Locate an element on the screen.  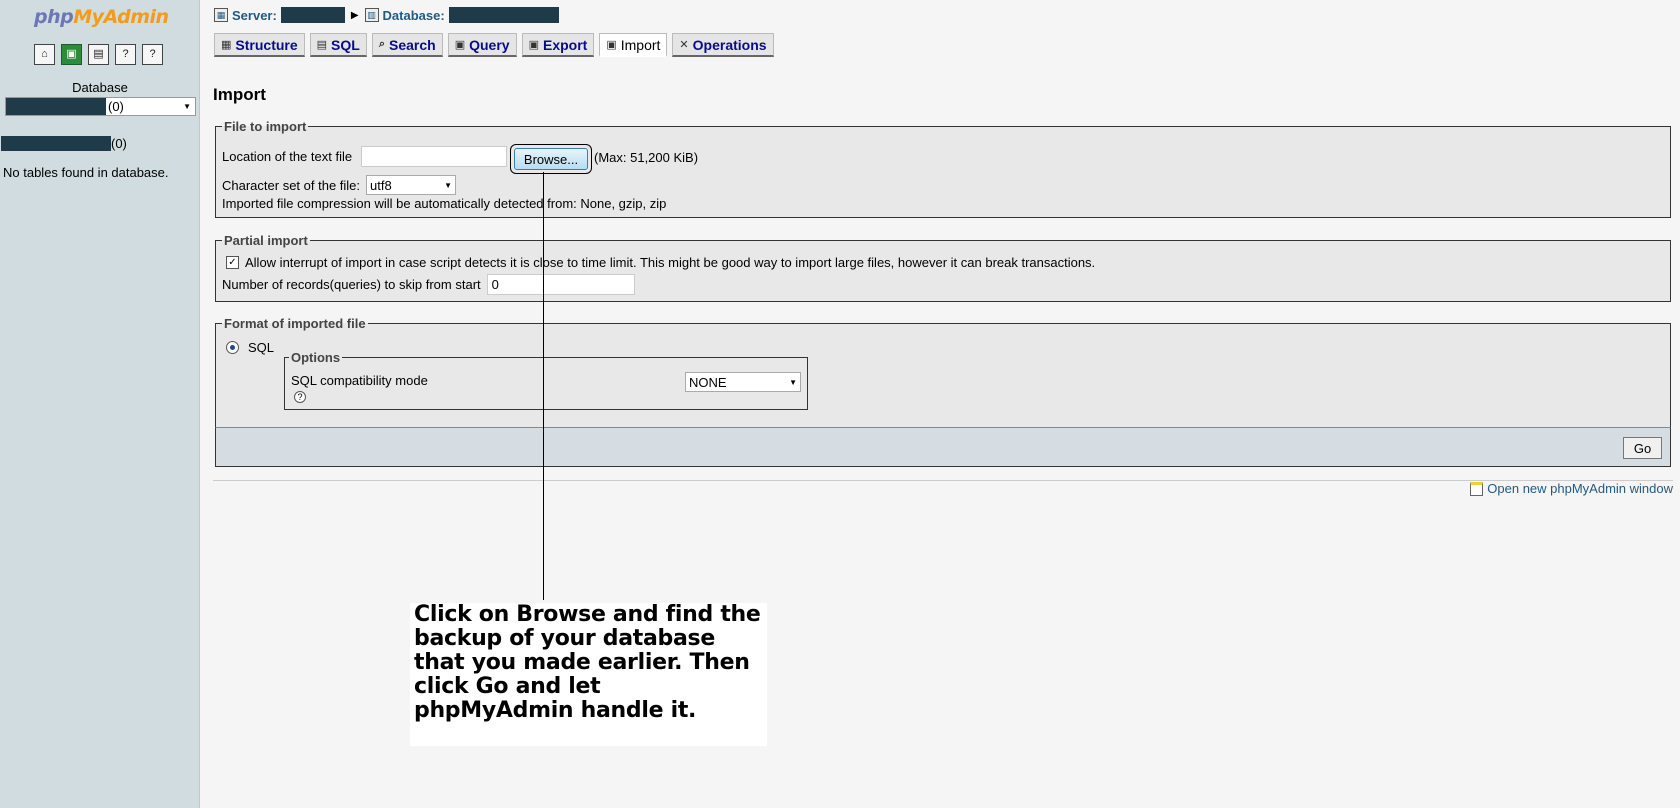
file-location-row: Location of the text file is located at coordinates (365, 156).